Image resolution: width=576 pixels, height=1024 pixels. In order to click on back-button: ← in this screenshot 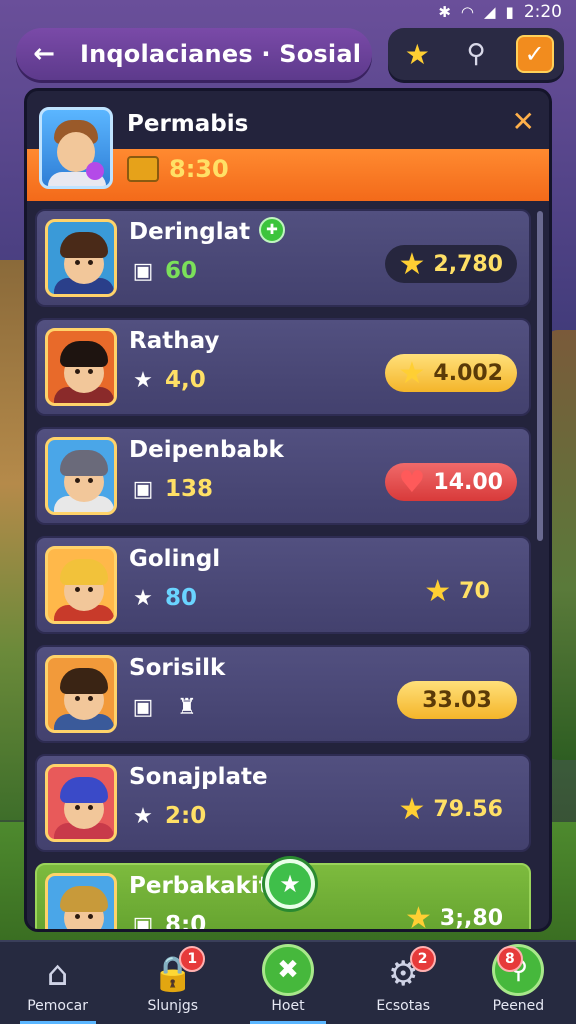, I will do `click(44, 54)`.